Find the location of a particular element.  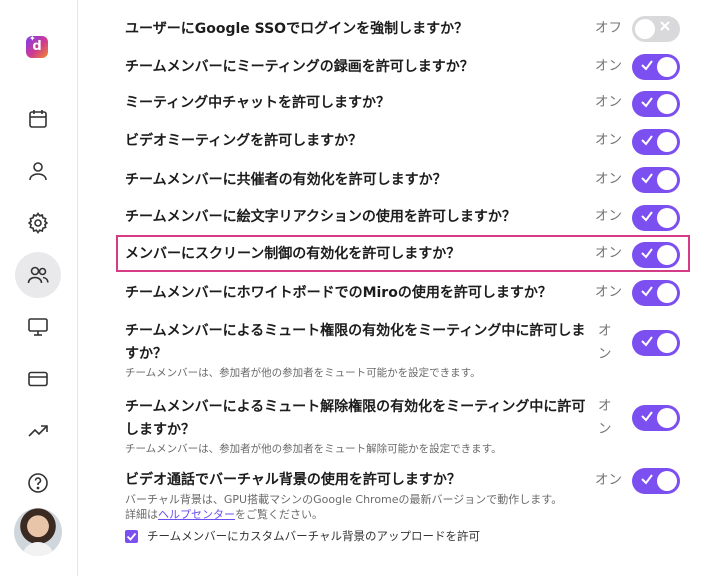

description-text: をご覧ください。 is located at coordinates (279, 514).